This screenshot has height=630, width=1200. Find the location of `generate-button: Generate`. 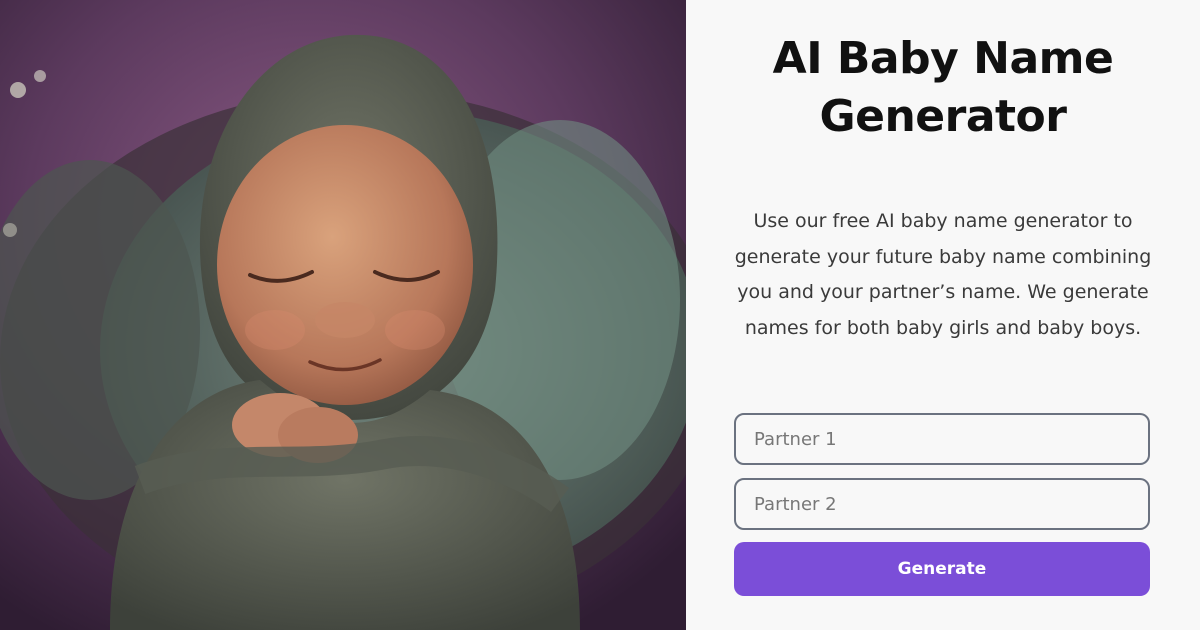

generate-button: Generate is located at coordinates (942, 569).